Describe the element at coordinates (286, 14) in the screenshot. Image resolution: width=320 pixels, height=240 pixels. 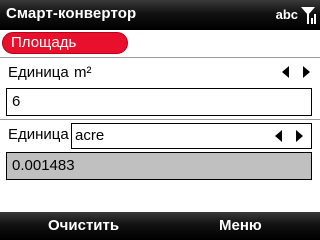
I see `input-mode-indicator: abc` at that location.